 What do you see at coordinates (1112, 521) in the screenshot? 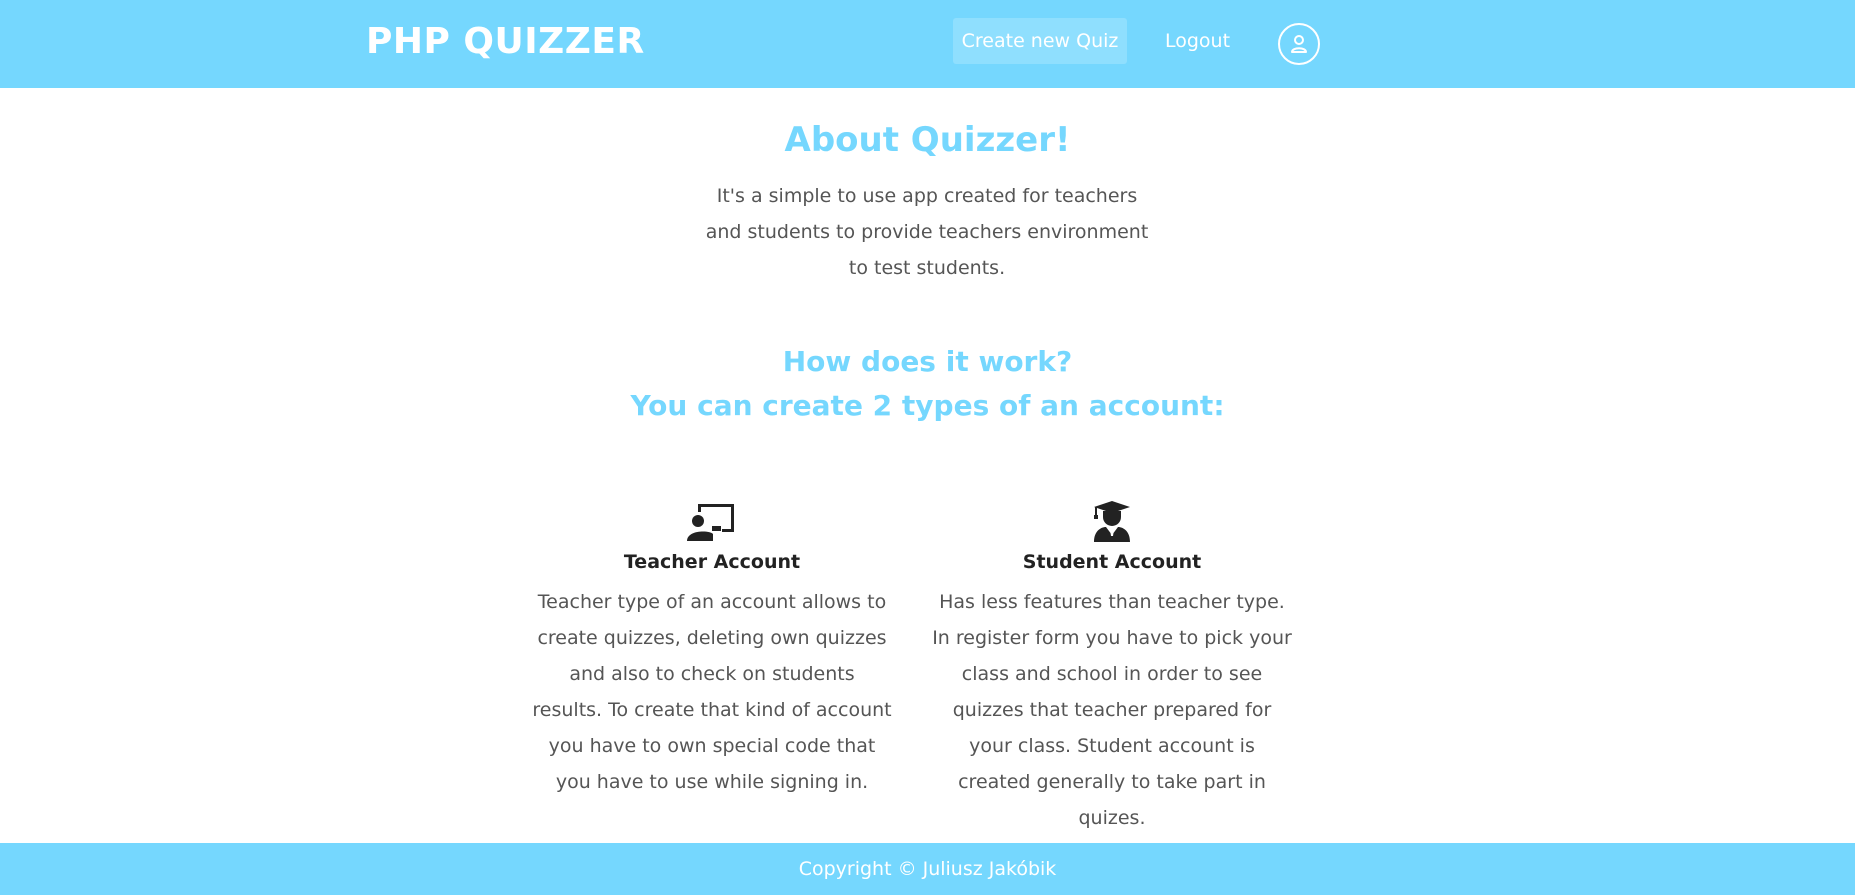
I see `user-graduate-icon` at bounding box center [1112, 521].